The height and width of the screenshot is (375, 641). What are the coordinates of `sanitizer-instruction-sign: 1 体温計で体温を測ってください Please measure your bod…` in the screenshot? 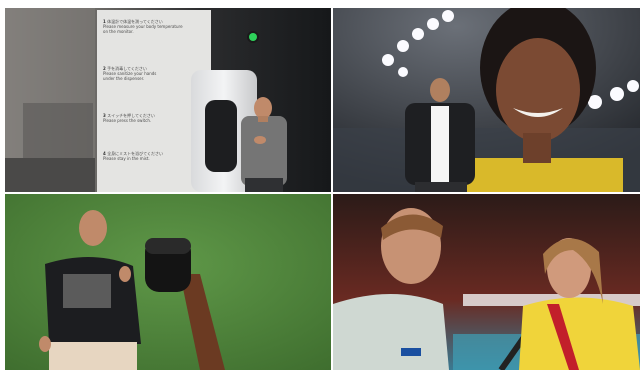 It's located at (156, 101).